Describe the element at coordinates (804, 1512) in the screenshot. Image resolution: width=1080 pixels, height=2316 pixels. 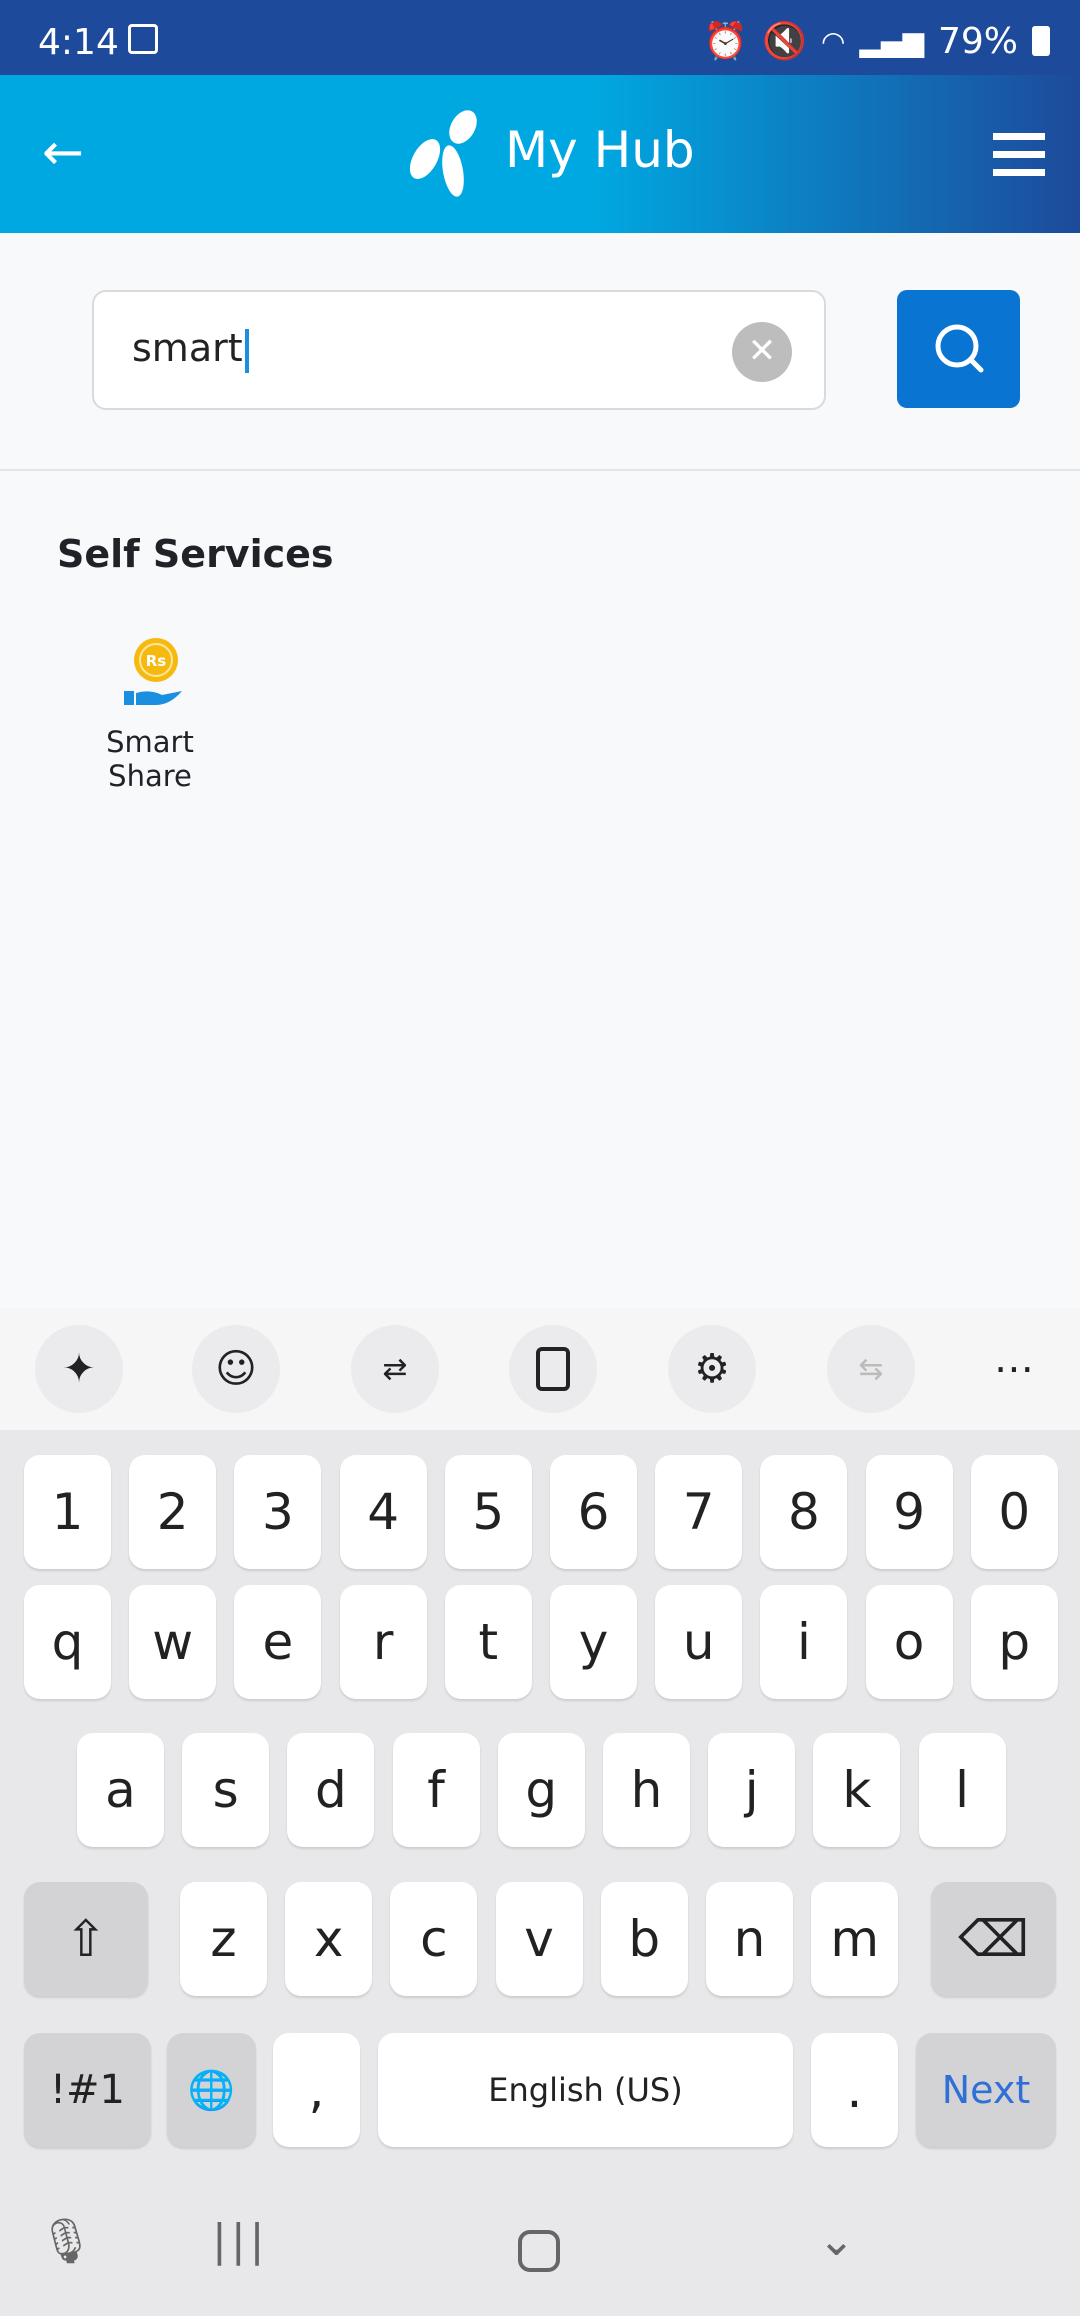
I see `key-8: 8` at that location.